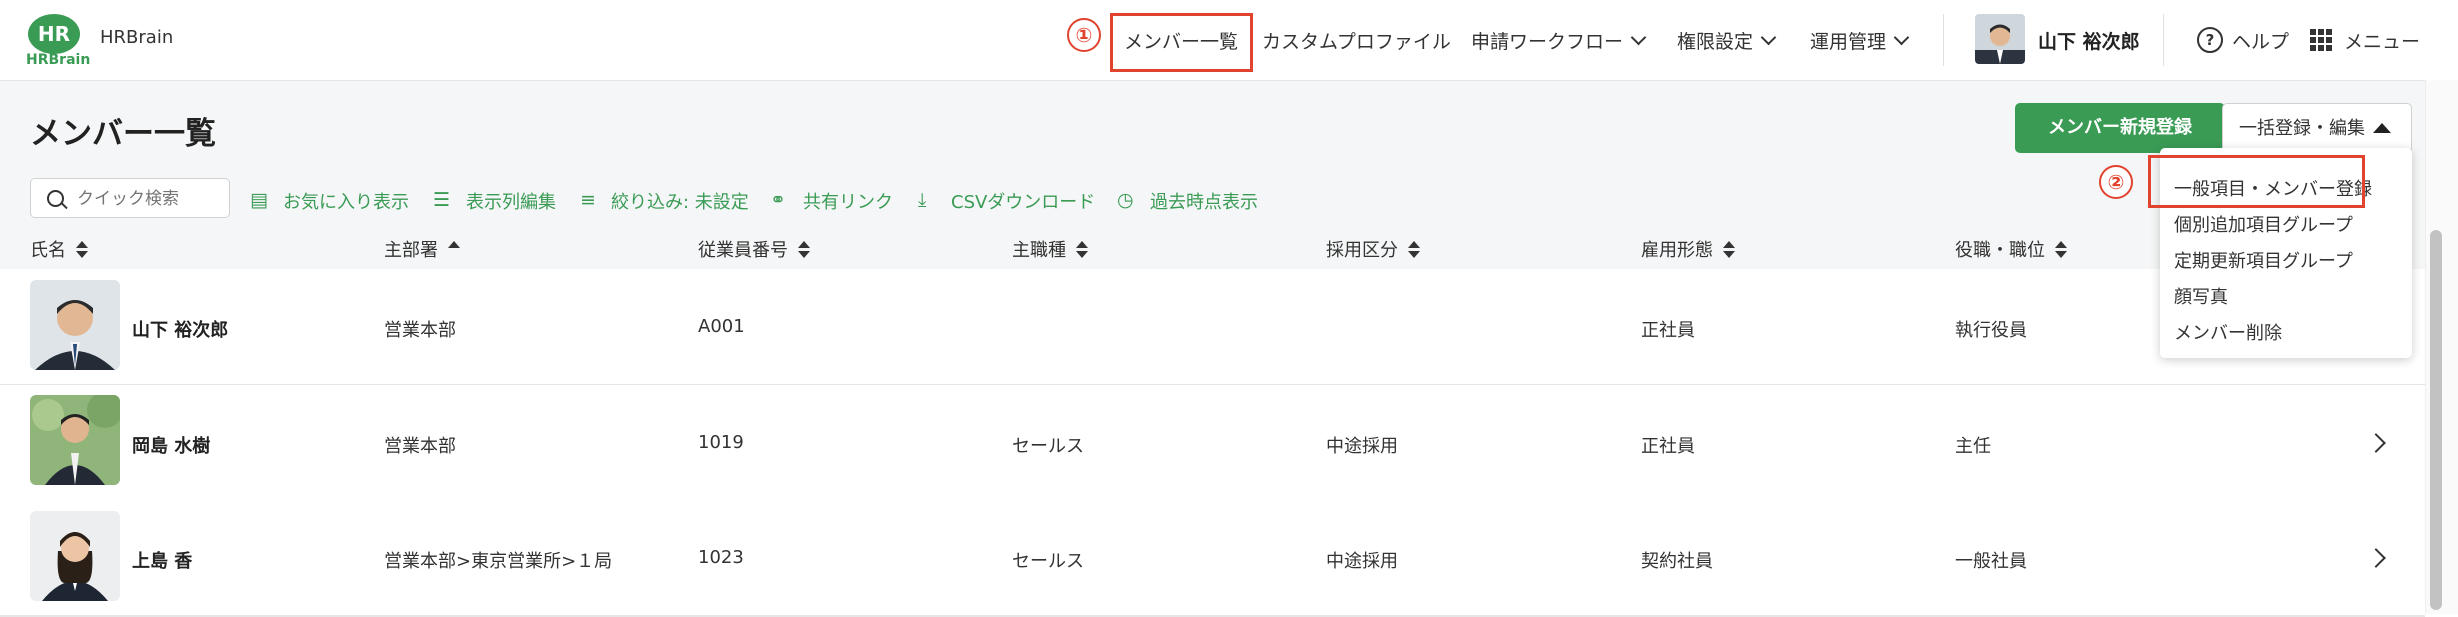 This screenshot has width=2458, height=617. What do you see at coordinates (1362, 250) in the screenshot?
I see `column-label: 採用区分` at bounding box center [1362, 250].